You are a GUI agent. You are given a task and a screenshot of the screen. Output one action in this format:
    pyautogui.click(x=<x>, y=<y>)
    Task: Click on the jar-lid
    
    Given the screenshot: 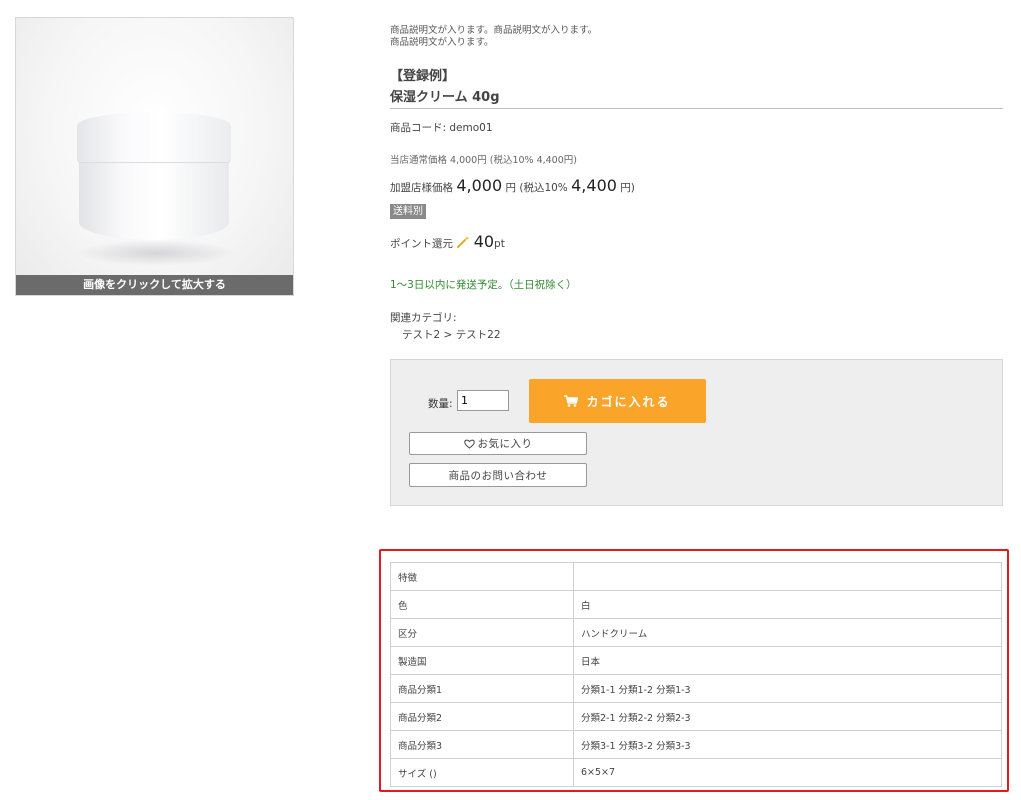 What is the action you would take?
    pyautogui.click(x=154, y=137)
    